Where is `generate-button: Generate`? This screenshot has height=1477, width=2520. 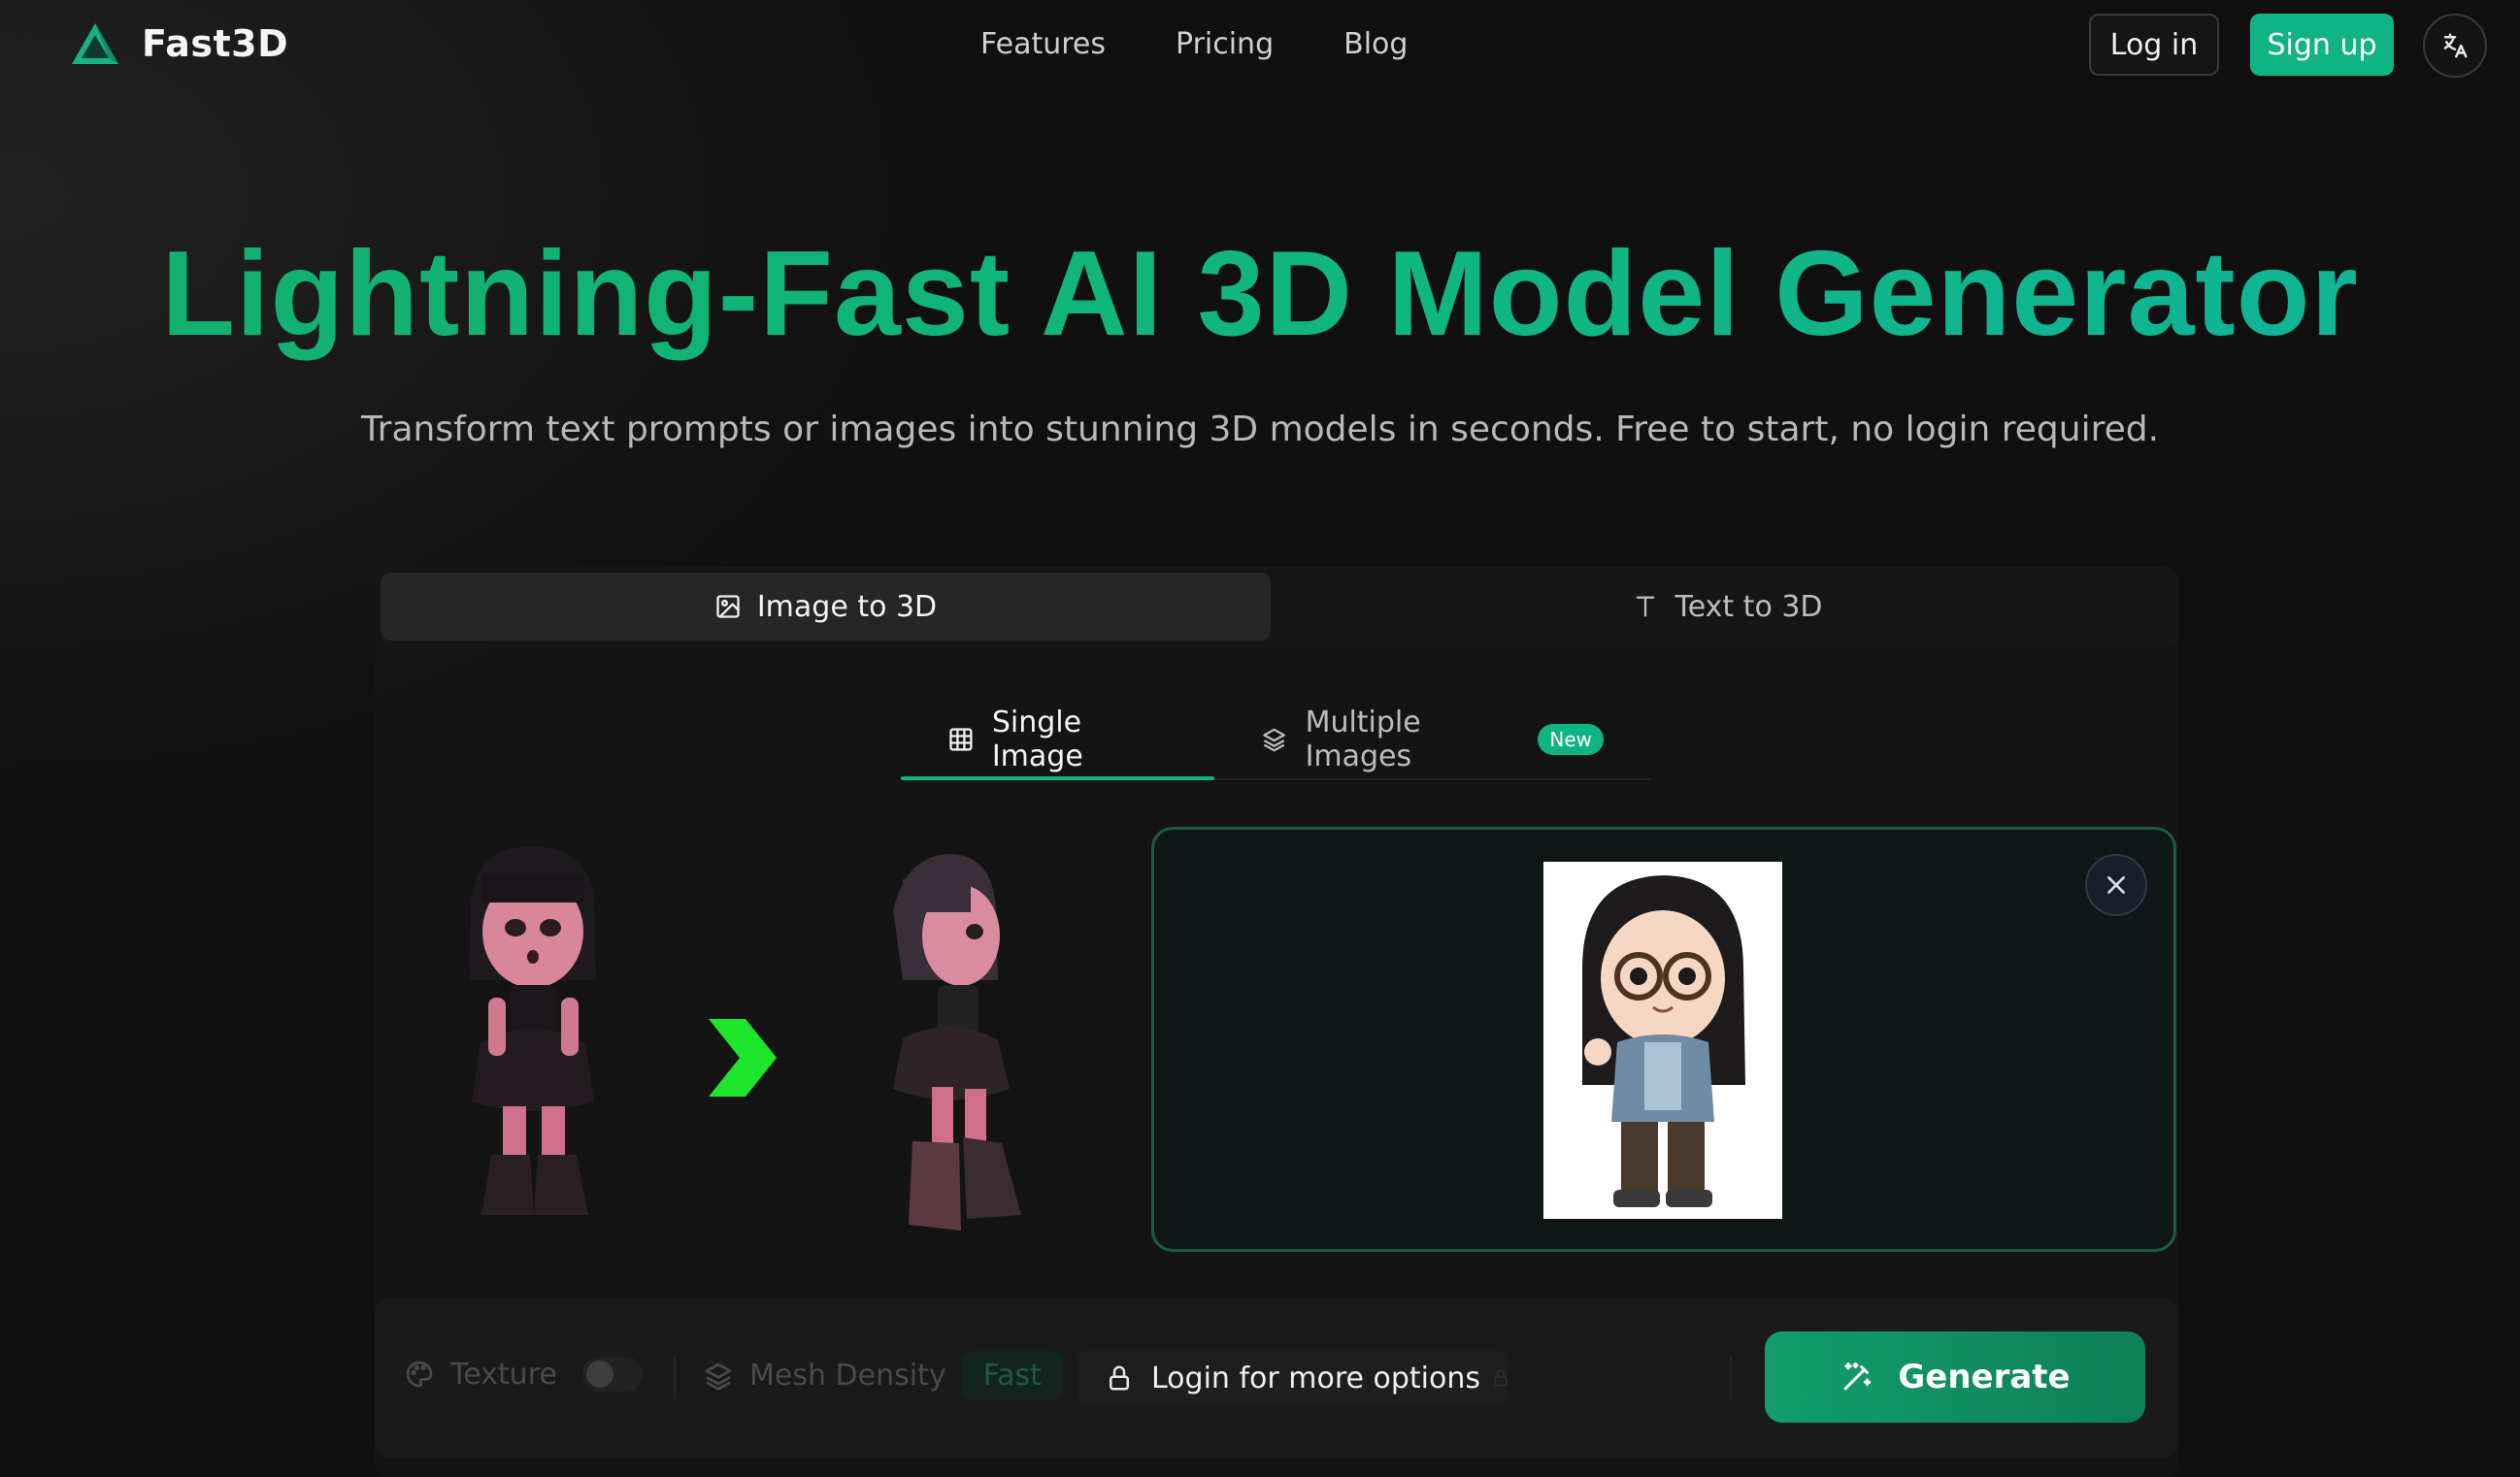
generate-button: Generate is located at coordinates (1955, 1377).